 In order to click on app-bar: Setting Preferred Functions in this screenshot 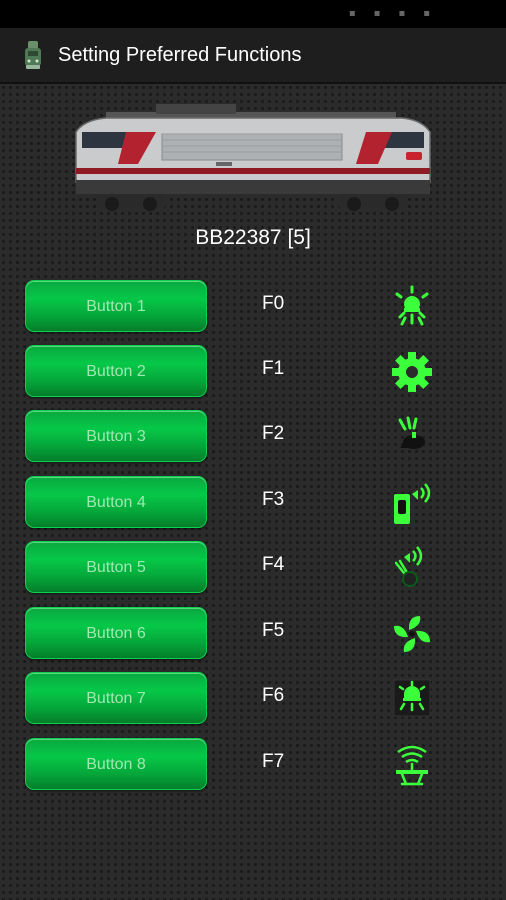, I will do `click(253, 56)`.